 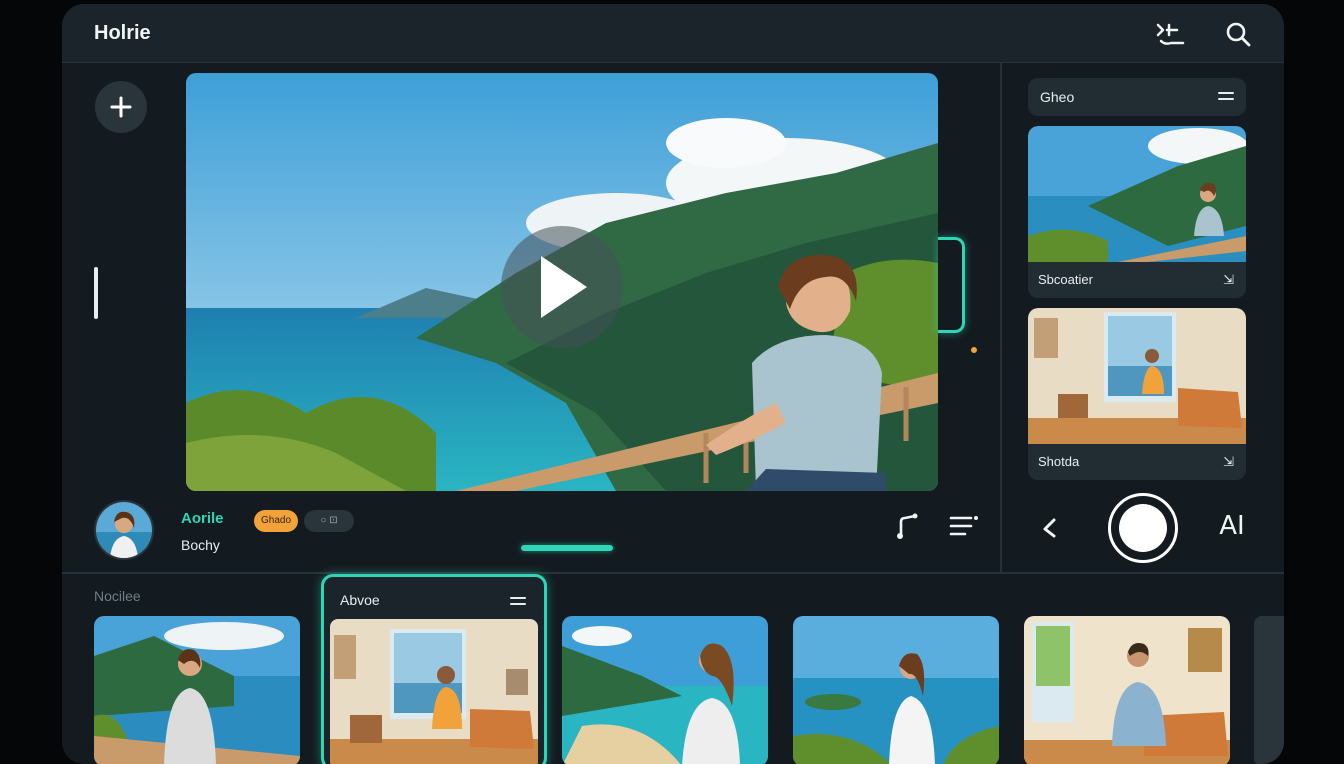 I want to click on active-tile-thumbnail, so click(x=434, y=691).